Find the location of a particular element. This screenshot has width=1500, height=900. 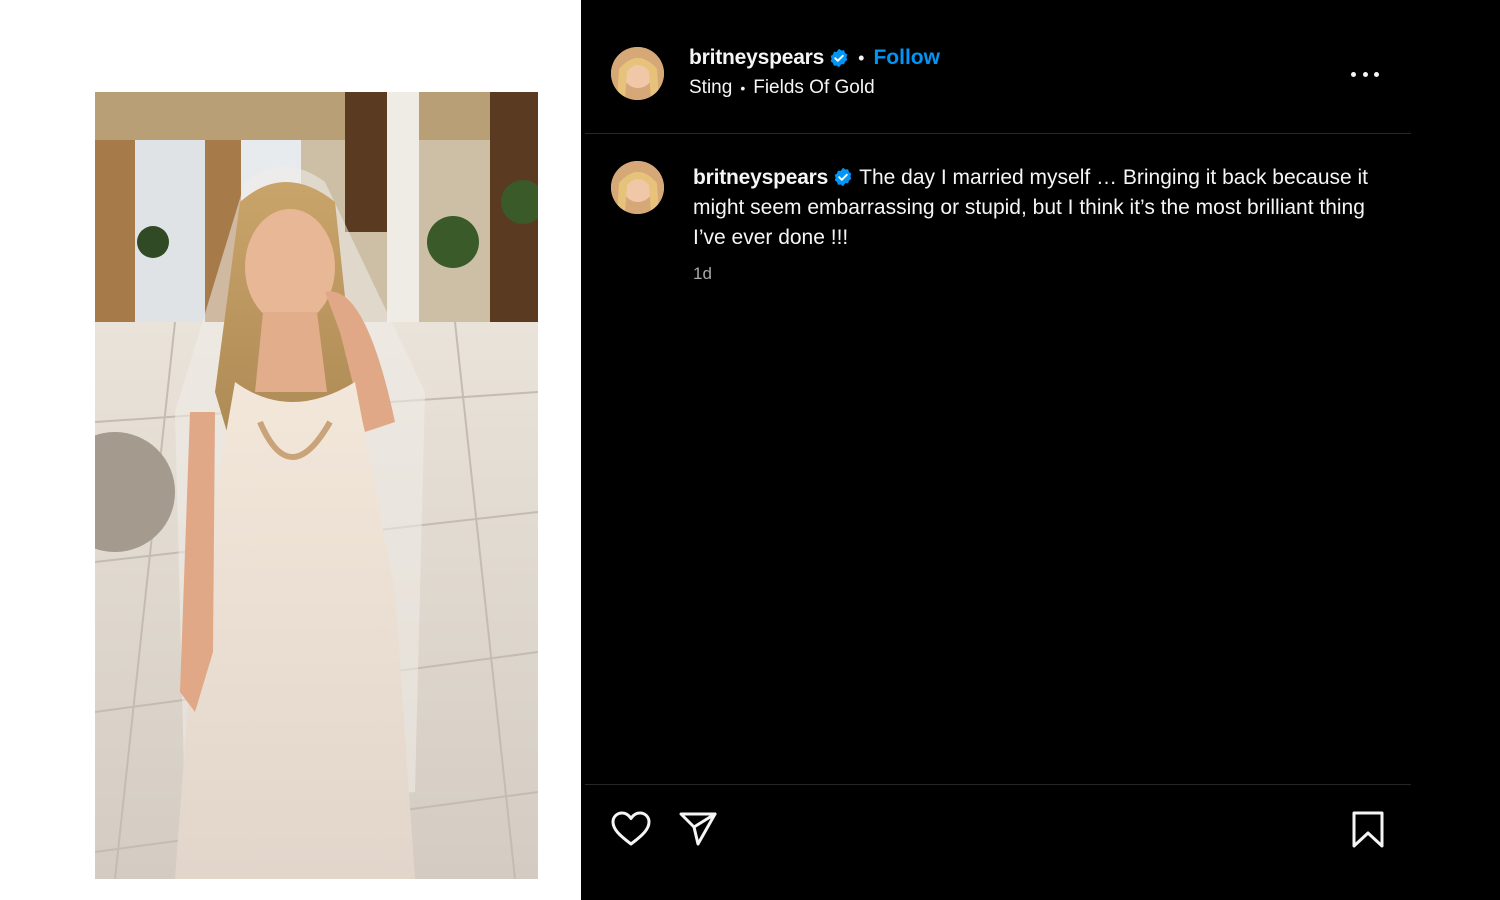

author-username: britneyspears is located at coordinates (756, 58).